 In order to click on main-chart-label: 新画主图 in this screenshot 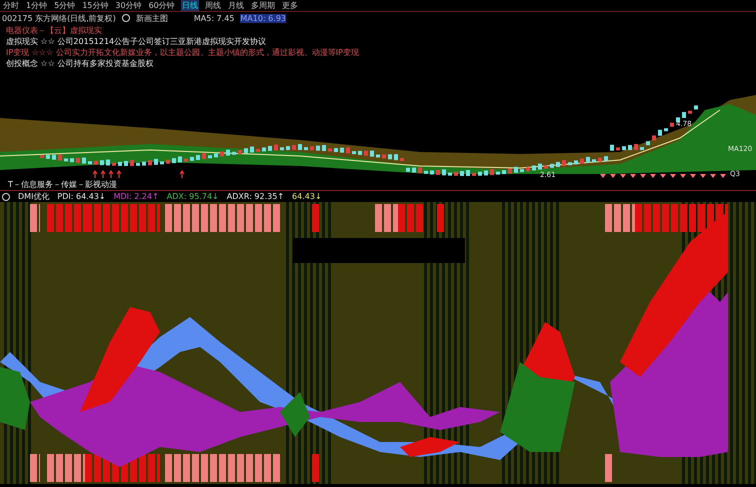, I will do `click(152, 18)`.